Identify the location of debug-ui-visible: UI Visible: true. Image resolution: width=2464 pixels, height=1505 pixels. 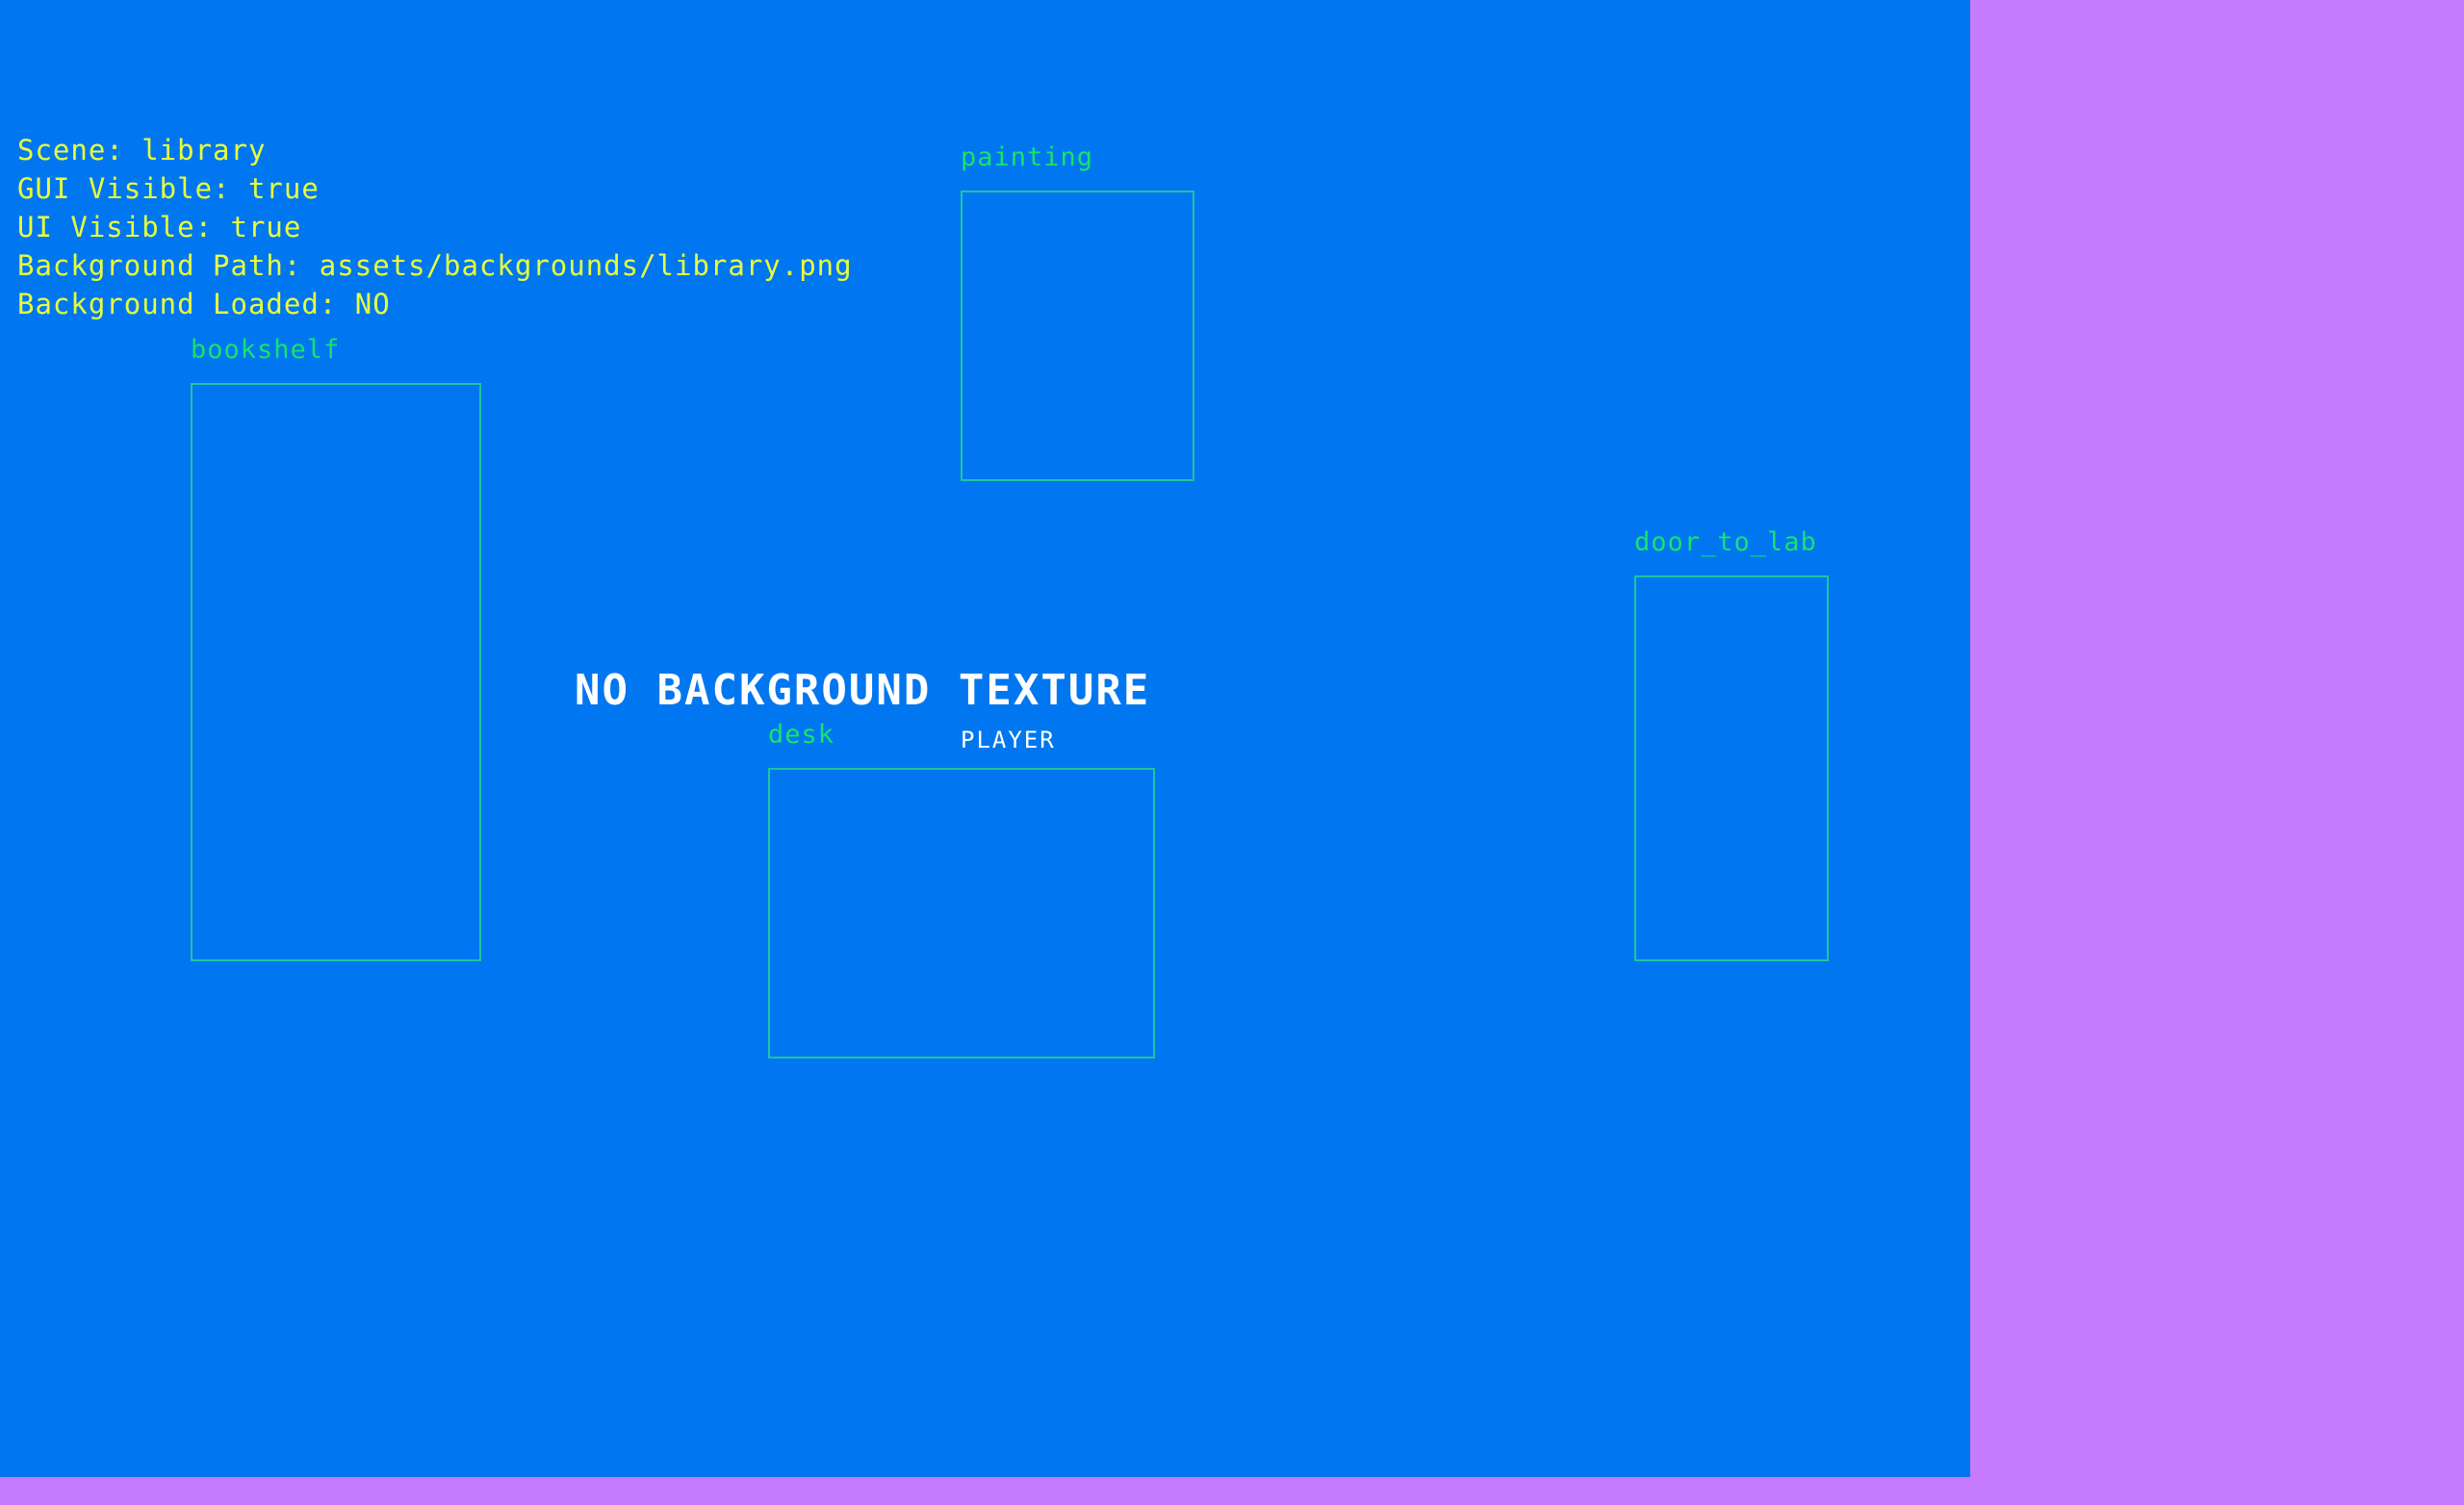
(159, 227).